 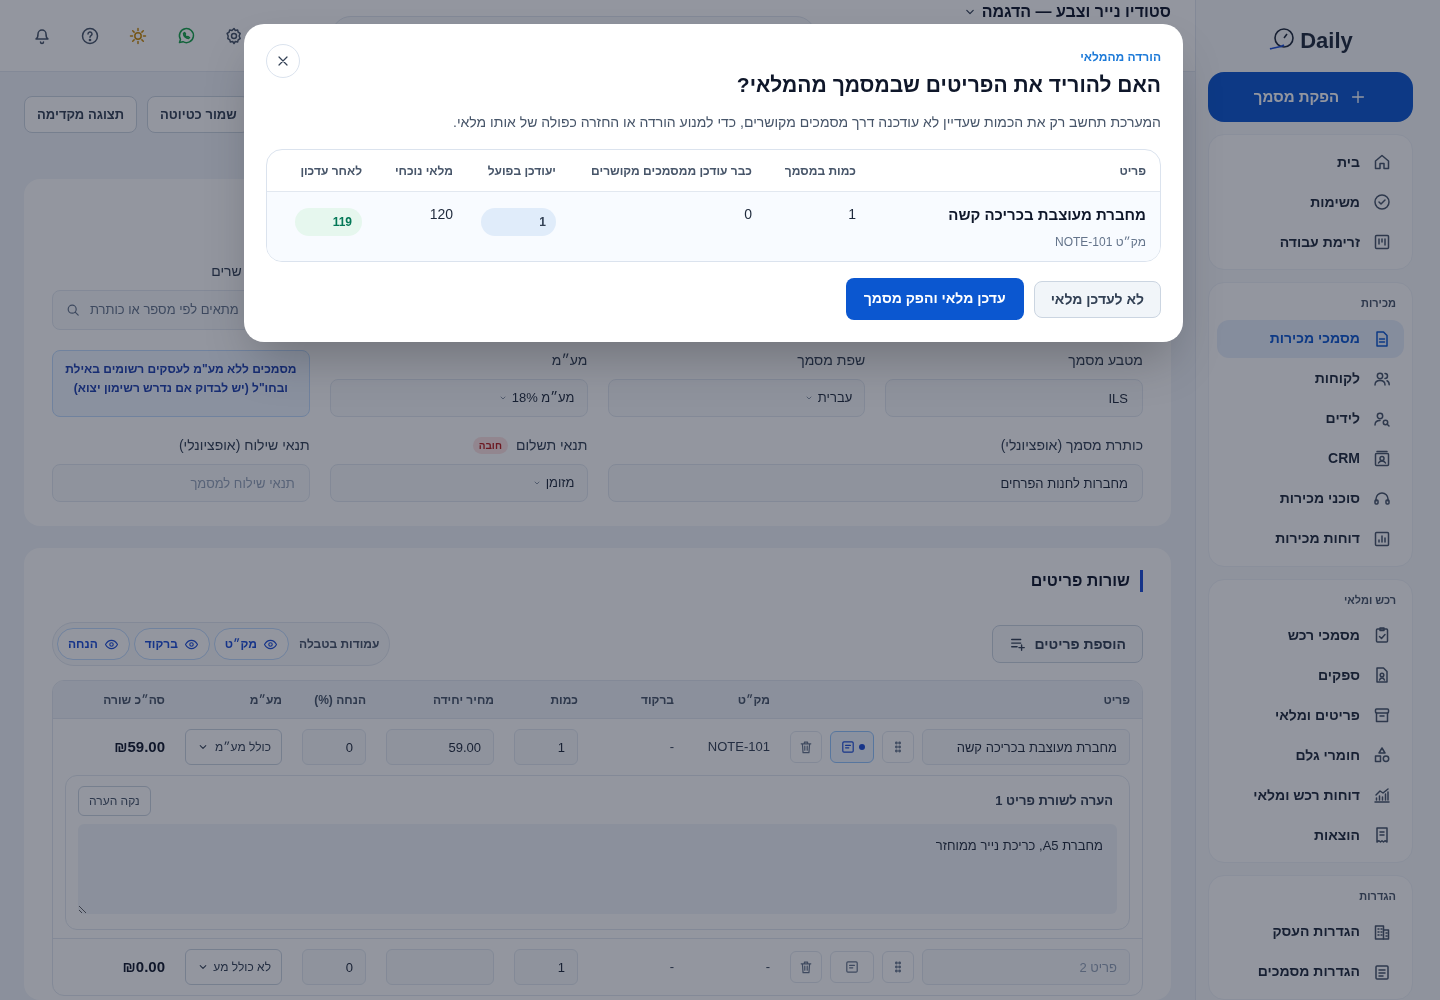 I want to click on check-circle-icon, so click(x=1382, y=202).